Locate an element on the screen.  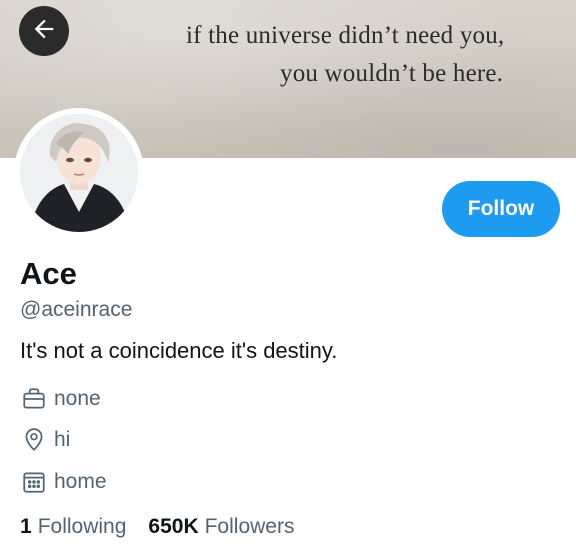
arrow-left-icon is located at coordinates (44, 31).